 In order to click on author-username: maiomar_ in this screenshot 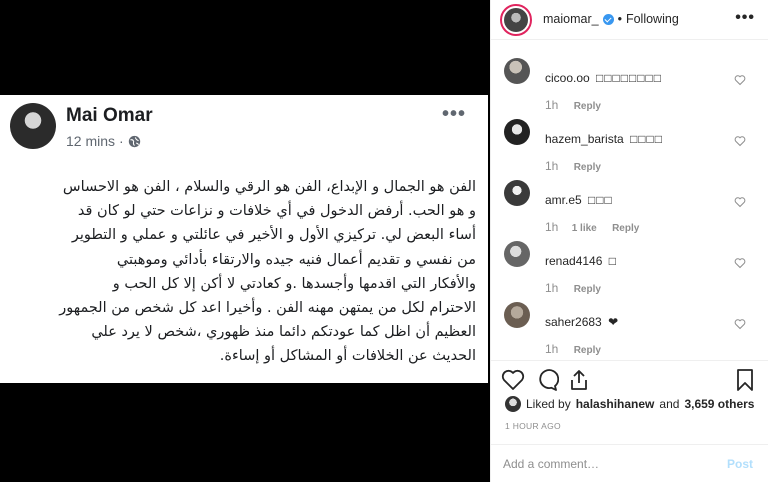, I will do `click(571, 19)`.